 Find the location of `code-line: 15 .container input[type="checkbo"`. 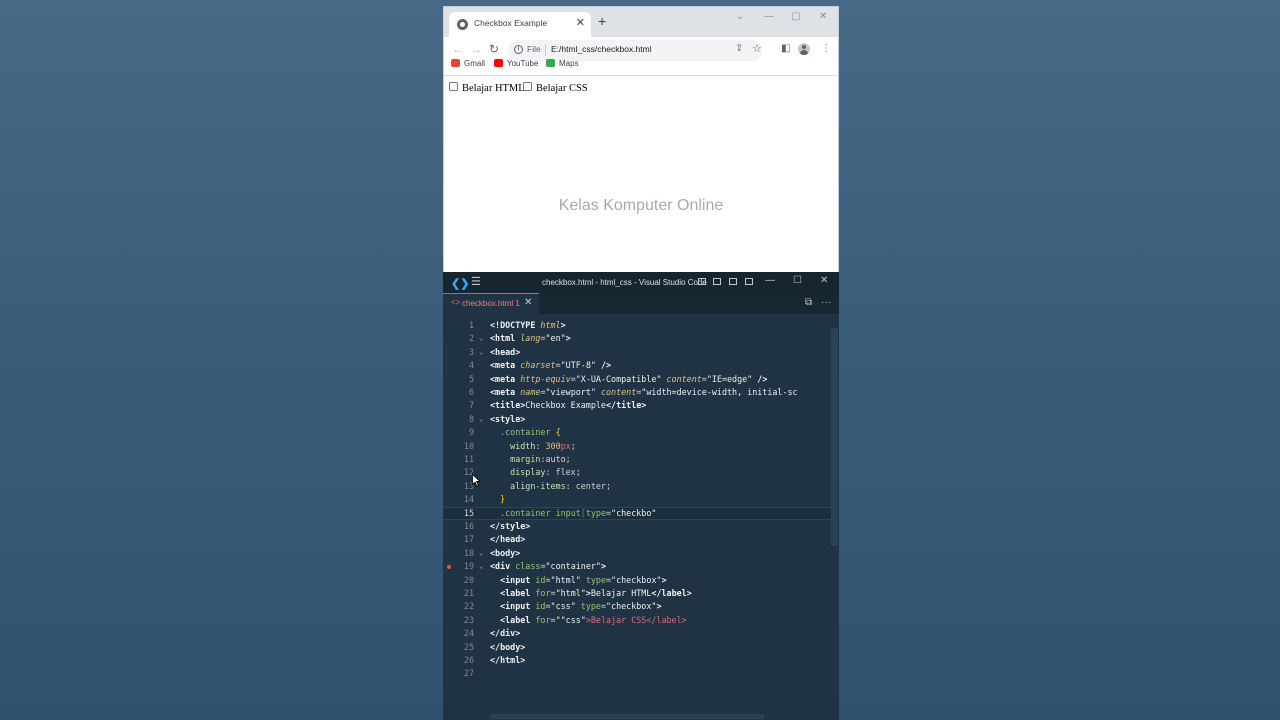

code-line: 15 .container input[type="checkbo" is located at coordinates (637, 513).